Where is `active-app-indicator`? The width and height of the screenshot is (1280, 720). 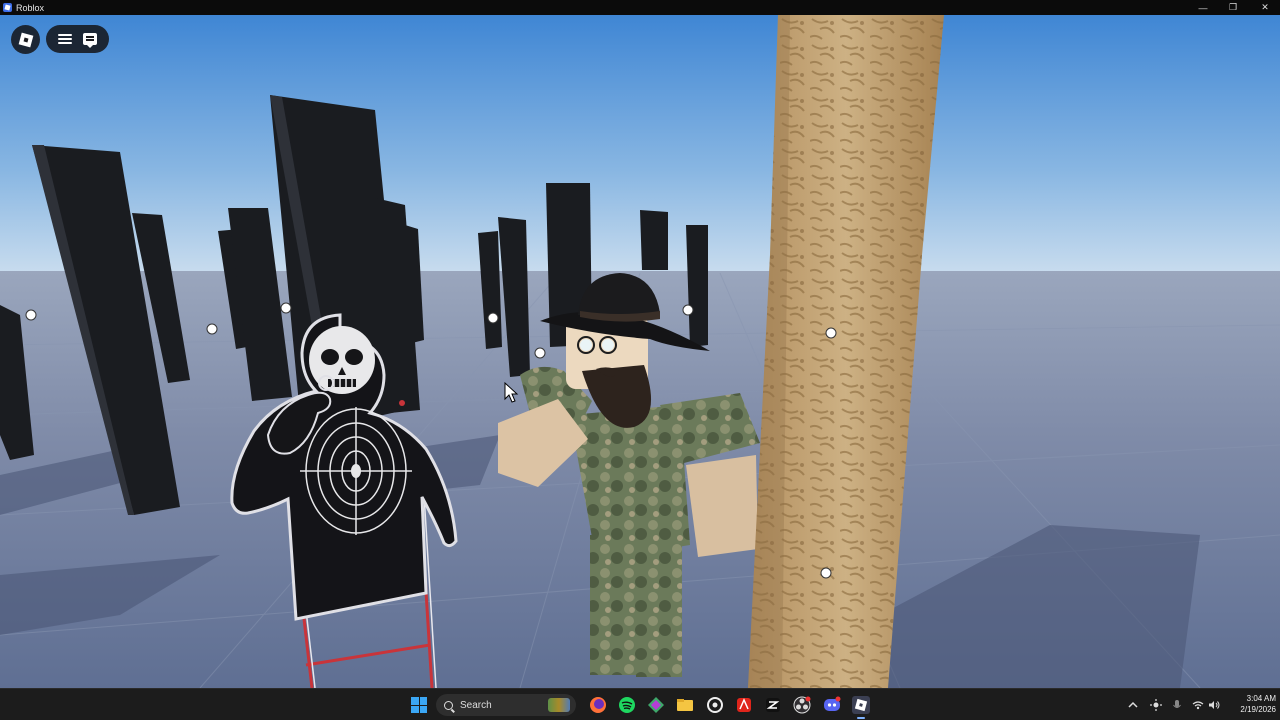 active-app-indicator is located at coordinates (861, 718).